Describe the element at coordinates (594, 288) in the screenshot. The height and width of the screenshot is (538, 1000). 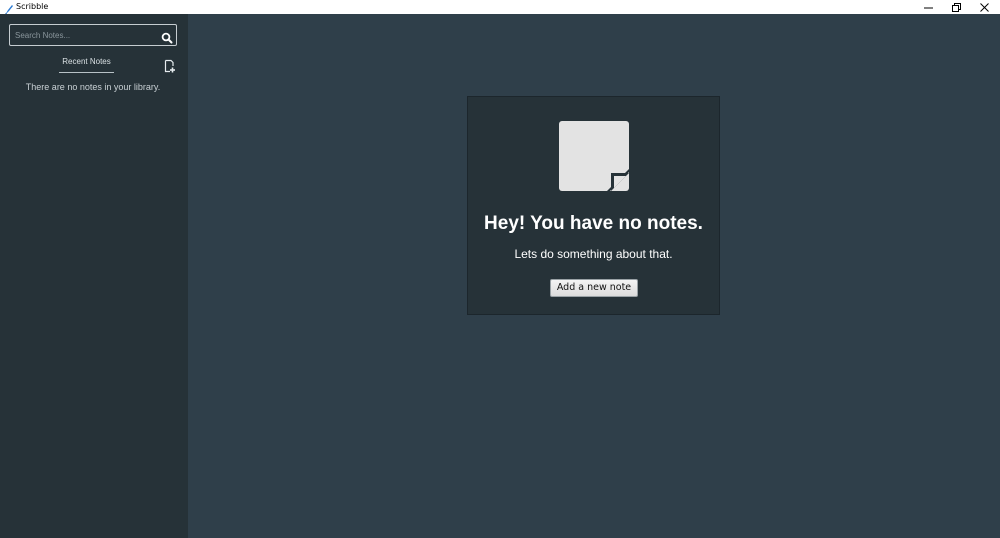
I see `add-note-button: Add a new note` at that location.